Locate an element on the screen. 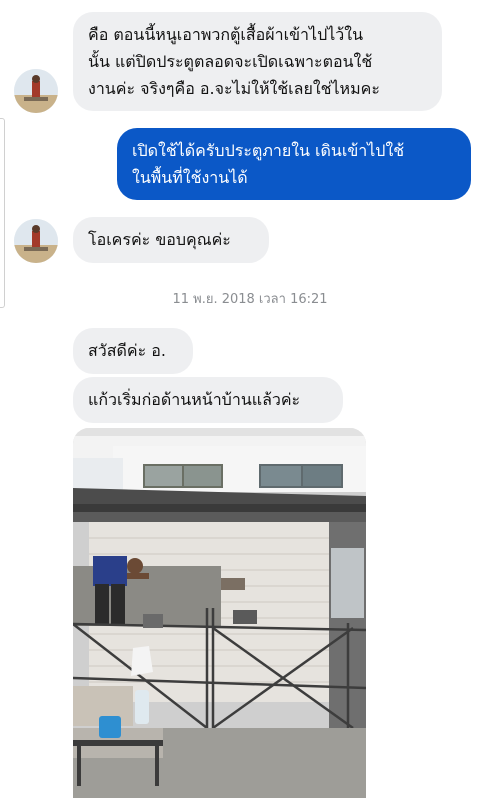  message-incoming: โอเครค่ะ ขอบคุณค่ะ is located at coordinates (171, 240).